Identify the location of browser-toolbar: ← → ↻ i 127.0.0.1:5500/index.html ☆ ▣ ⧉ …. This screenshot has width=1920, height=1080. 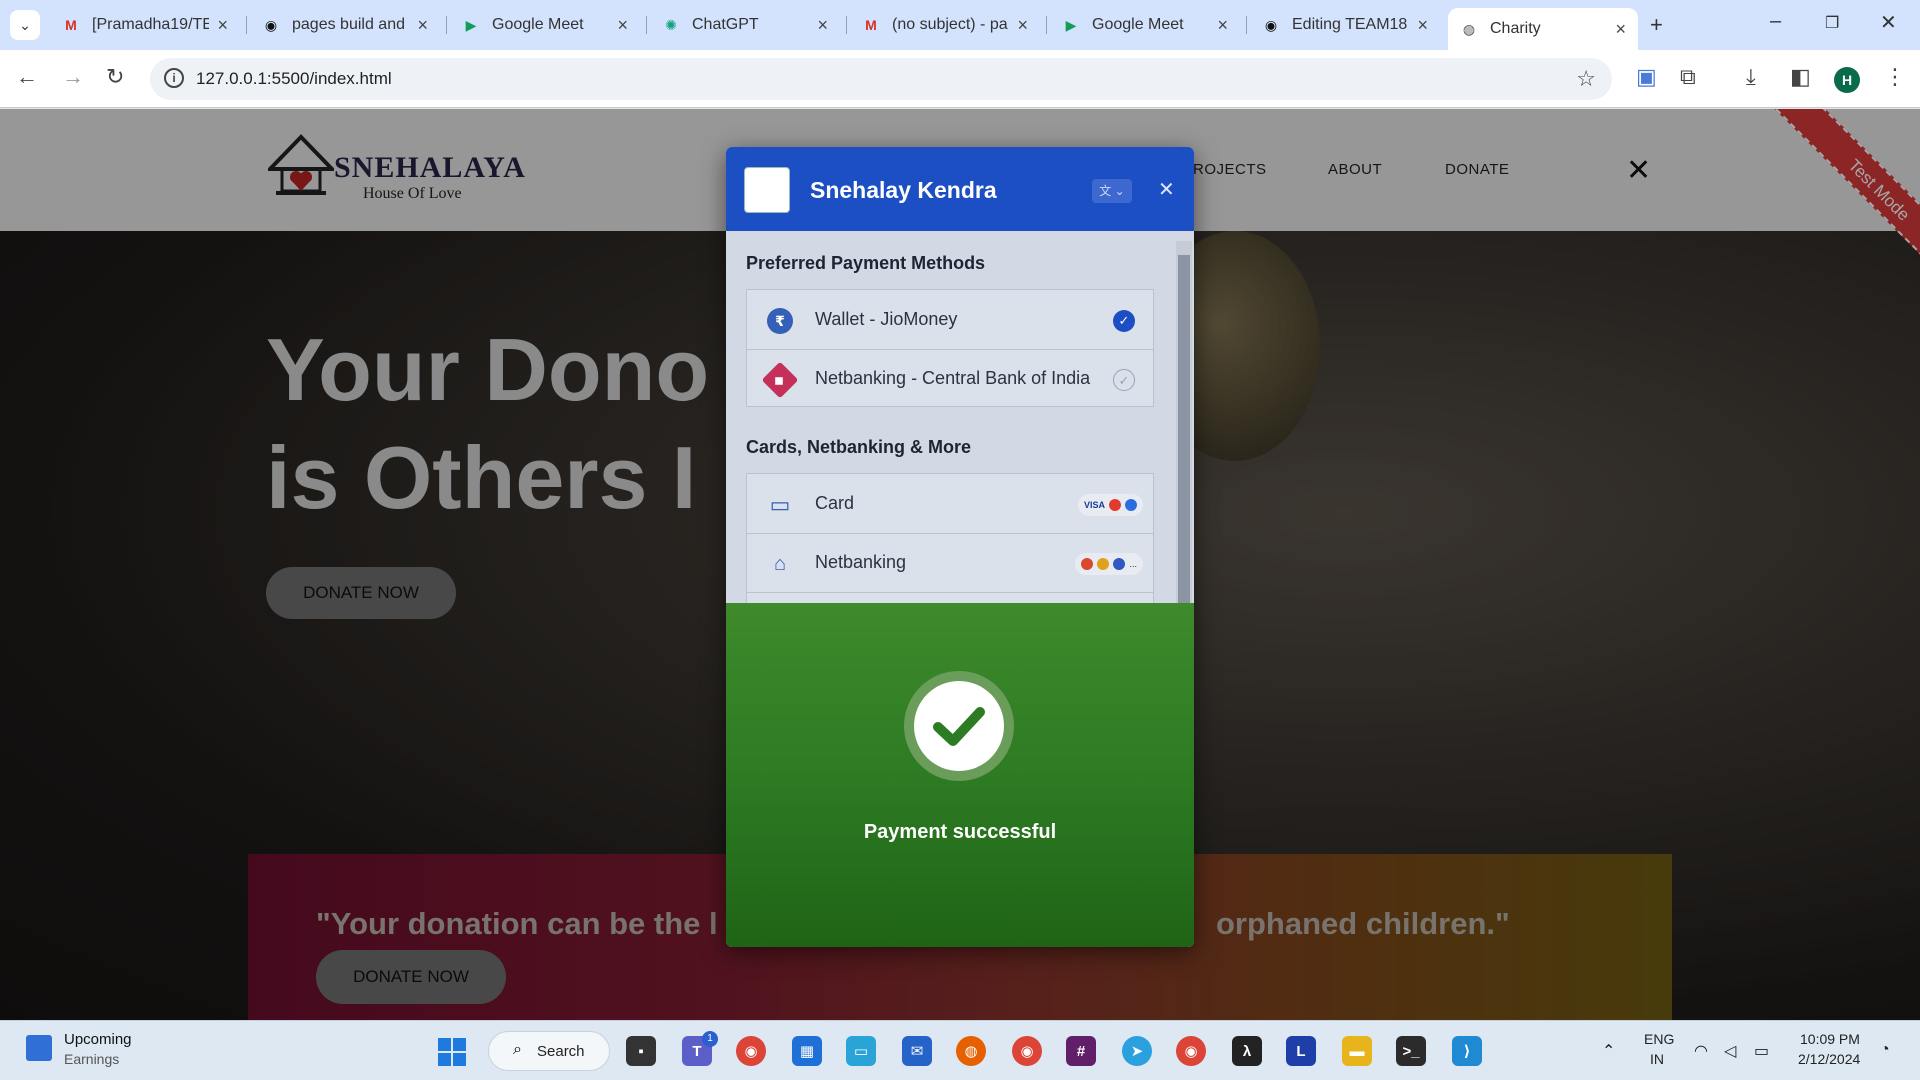
(960, 79).